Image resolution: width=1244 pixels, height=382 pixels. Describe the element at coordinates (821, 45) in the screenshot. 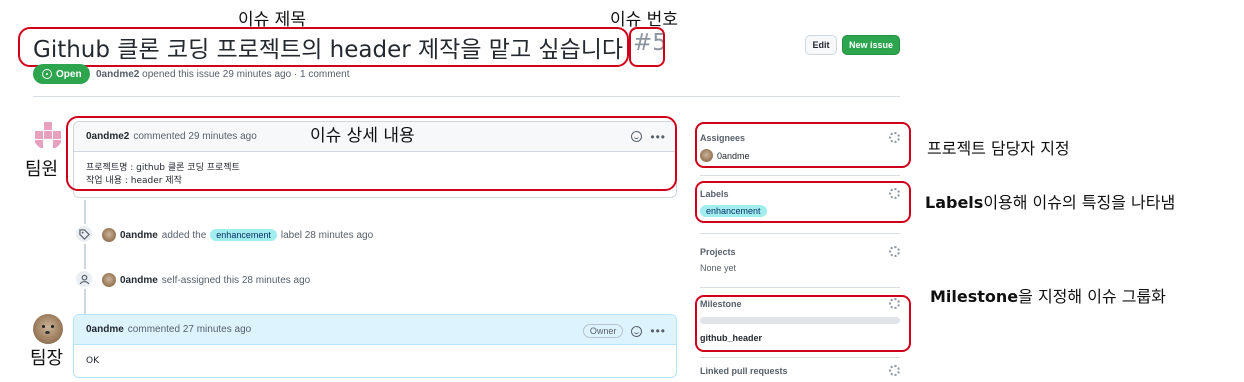

I see `edit-button: Edit` at that location.